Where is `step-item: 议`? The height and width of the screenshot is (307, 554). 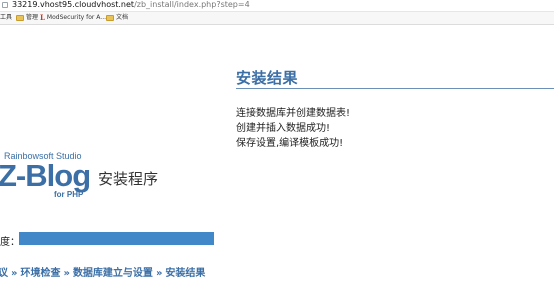 step-item: 议 is located at coordinates (4, 273).